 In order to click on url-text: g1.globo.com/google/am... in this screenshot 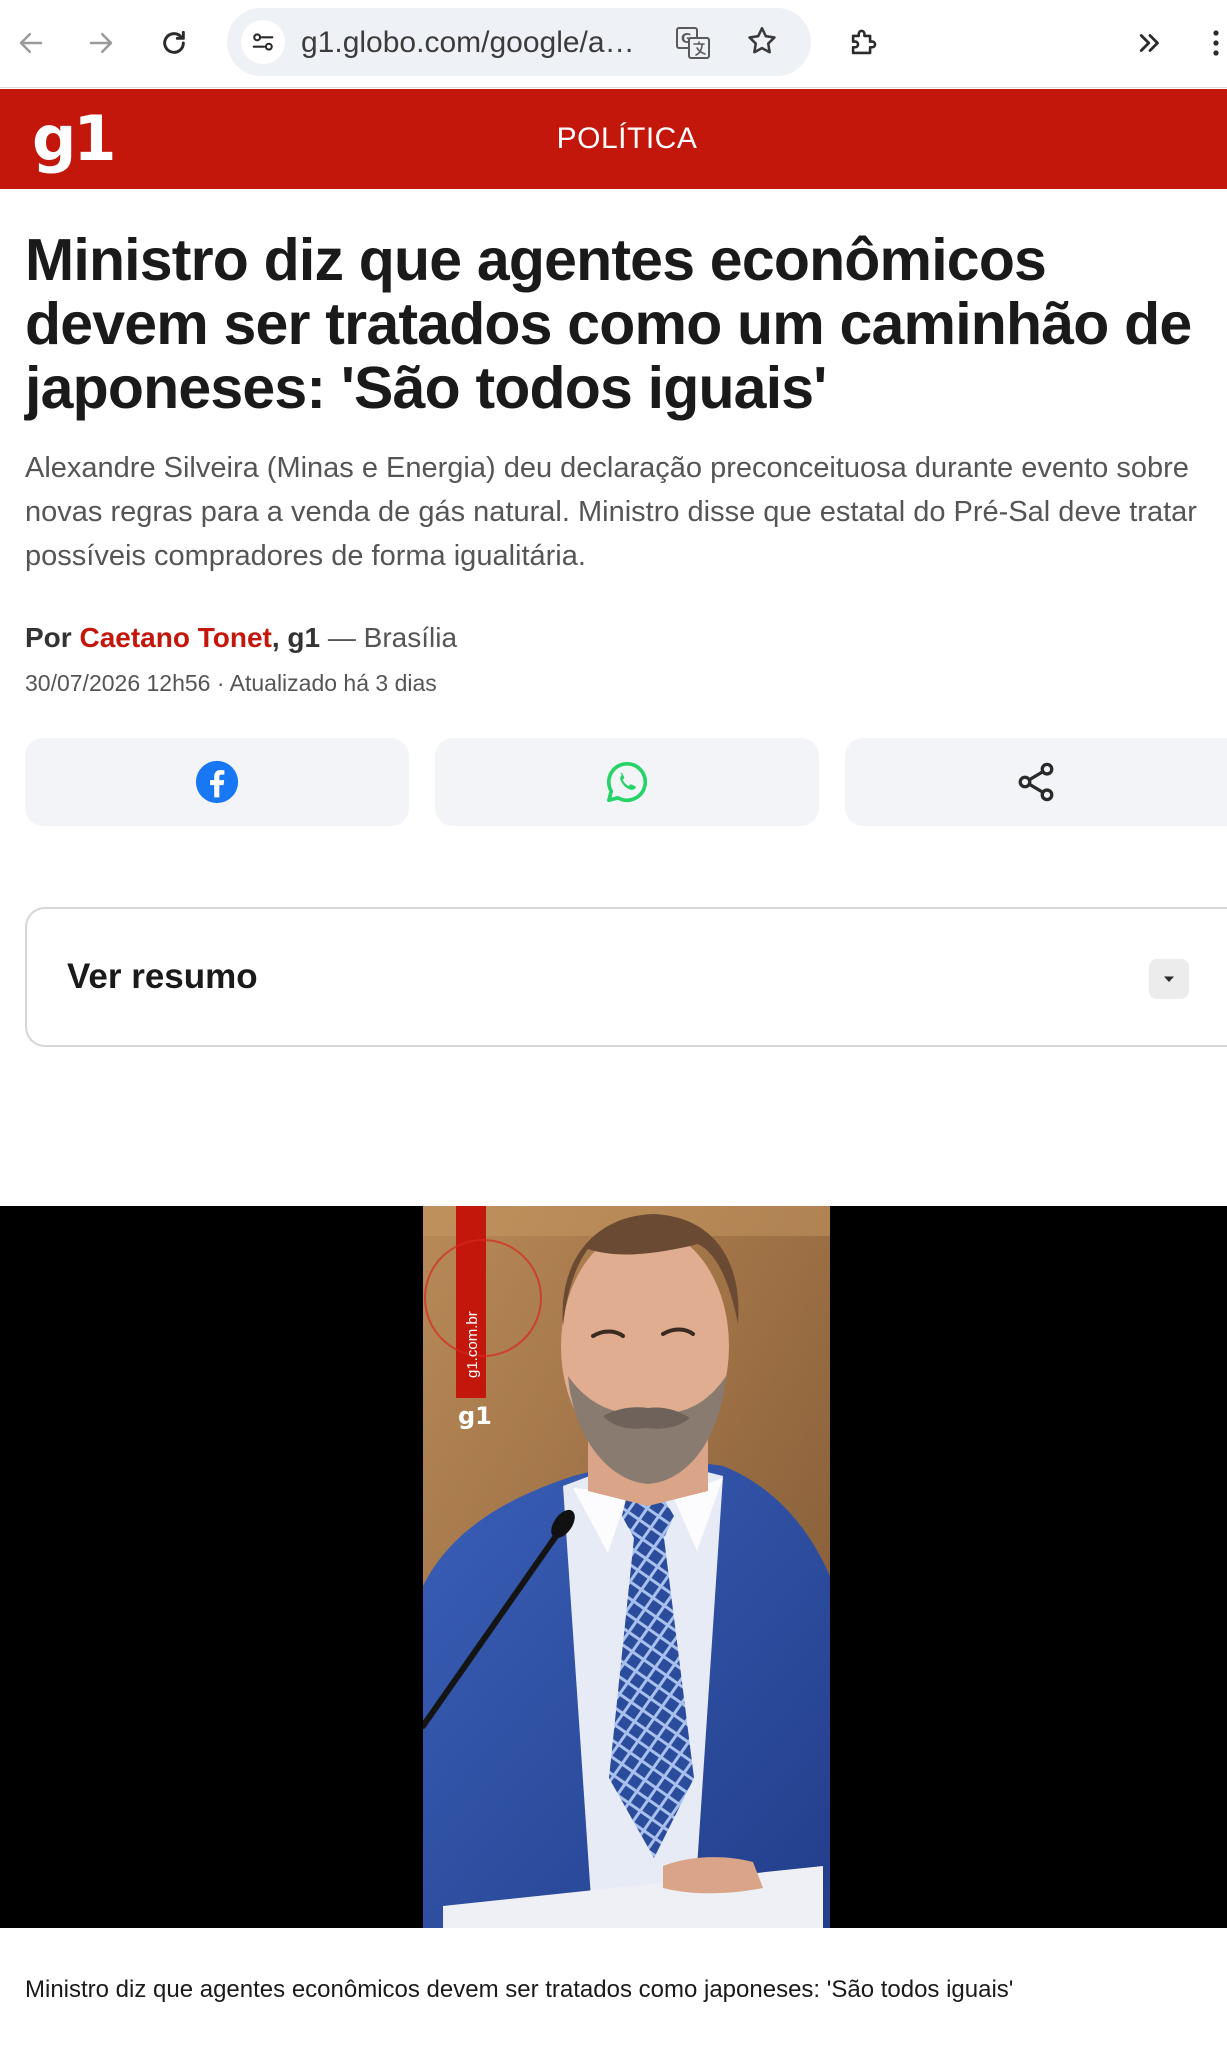, I will do `click(471, 43)`.